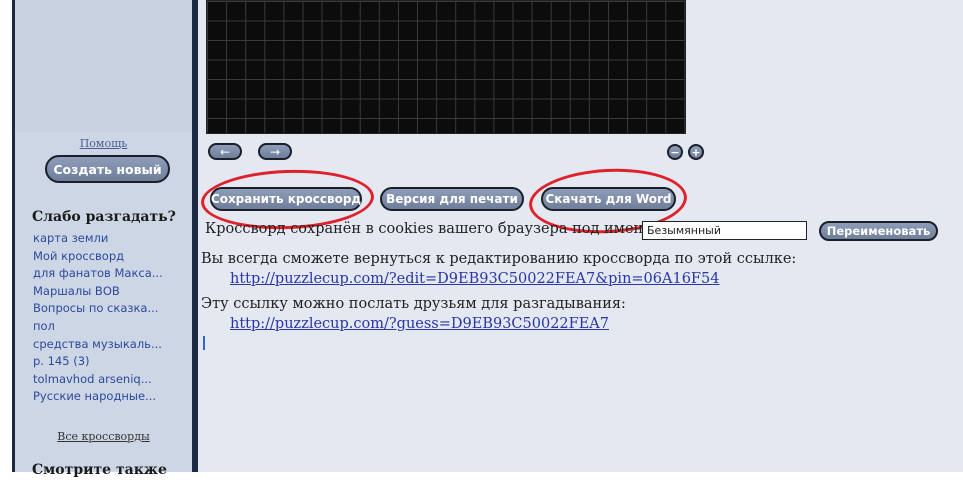  I want to click on sidebar-top-panel, so click(103, 66).